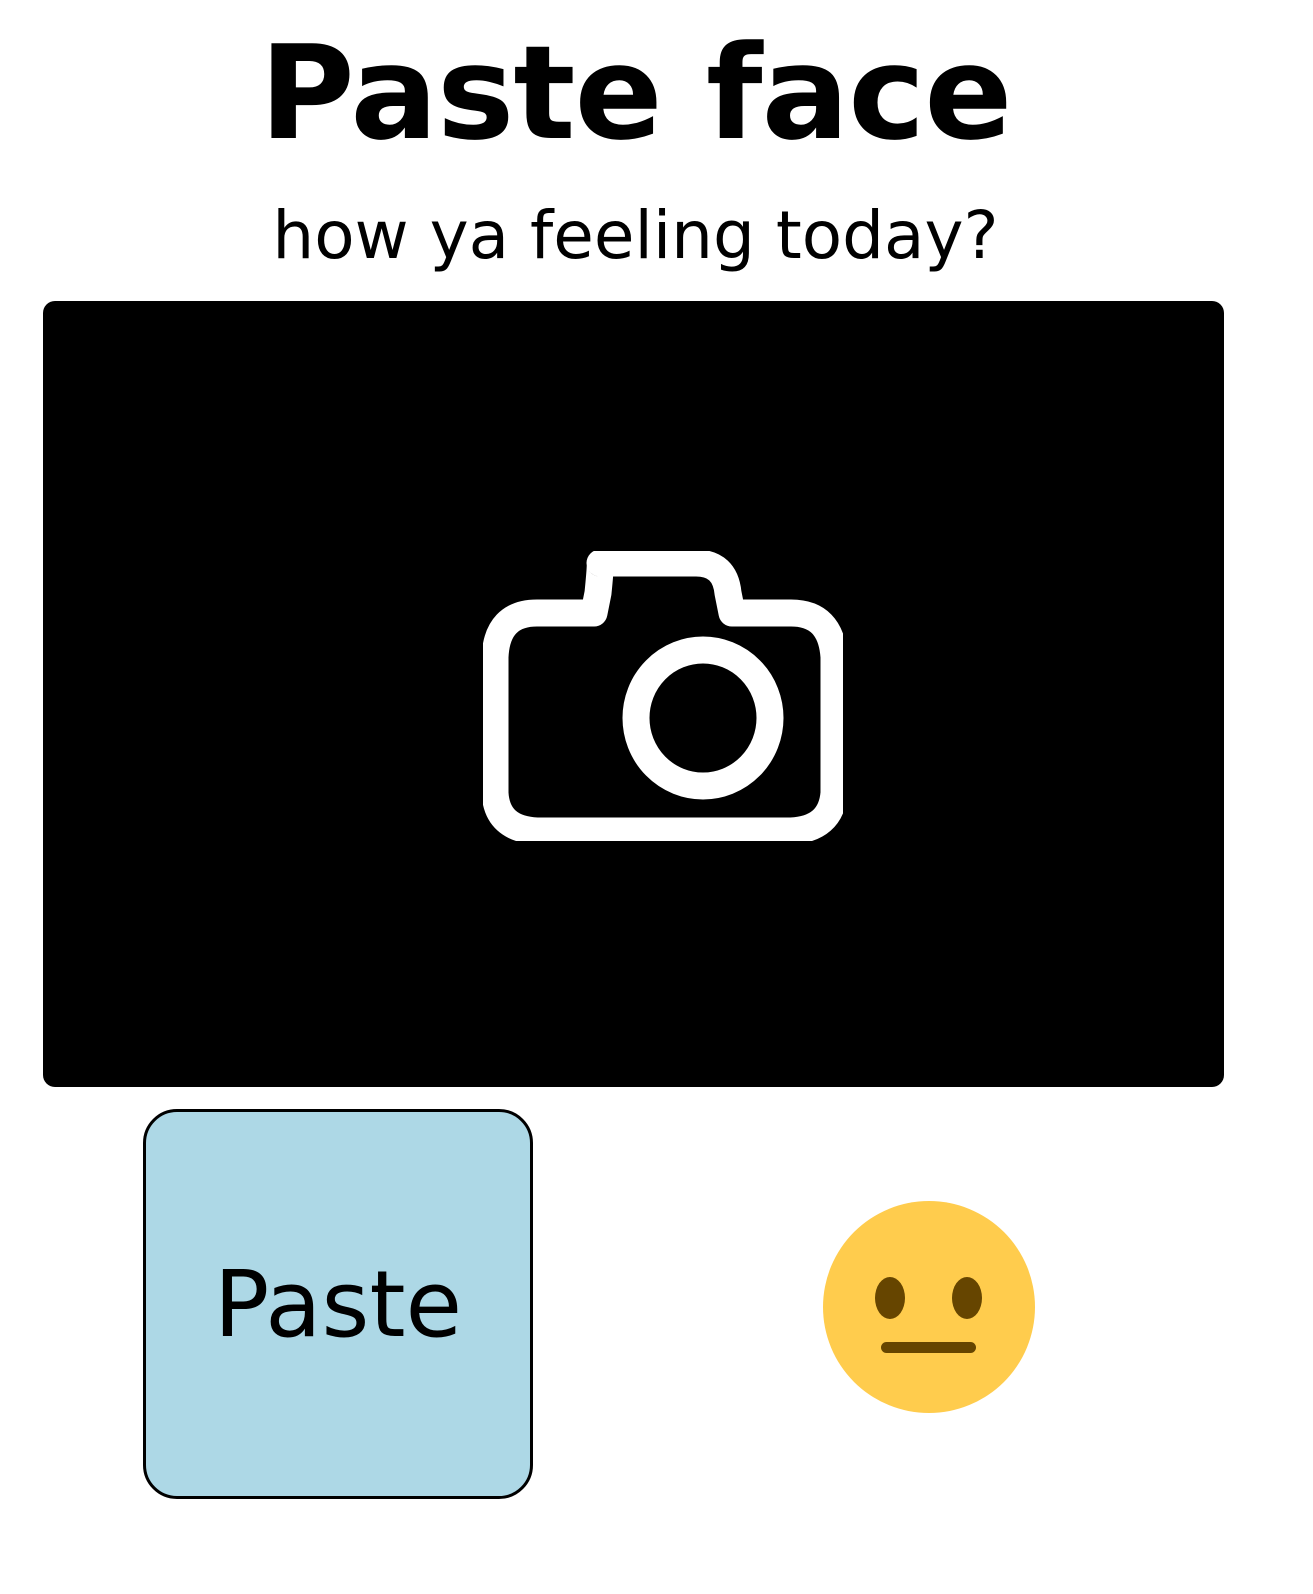 This screenshot has width=1313, height=1594. I want to click on page-title: Paste face, so click(636, 93).